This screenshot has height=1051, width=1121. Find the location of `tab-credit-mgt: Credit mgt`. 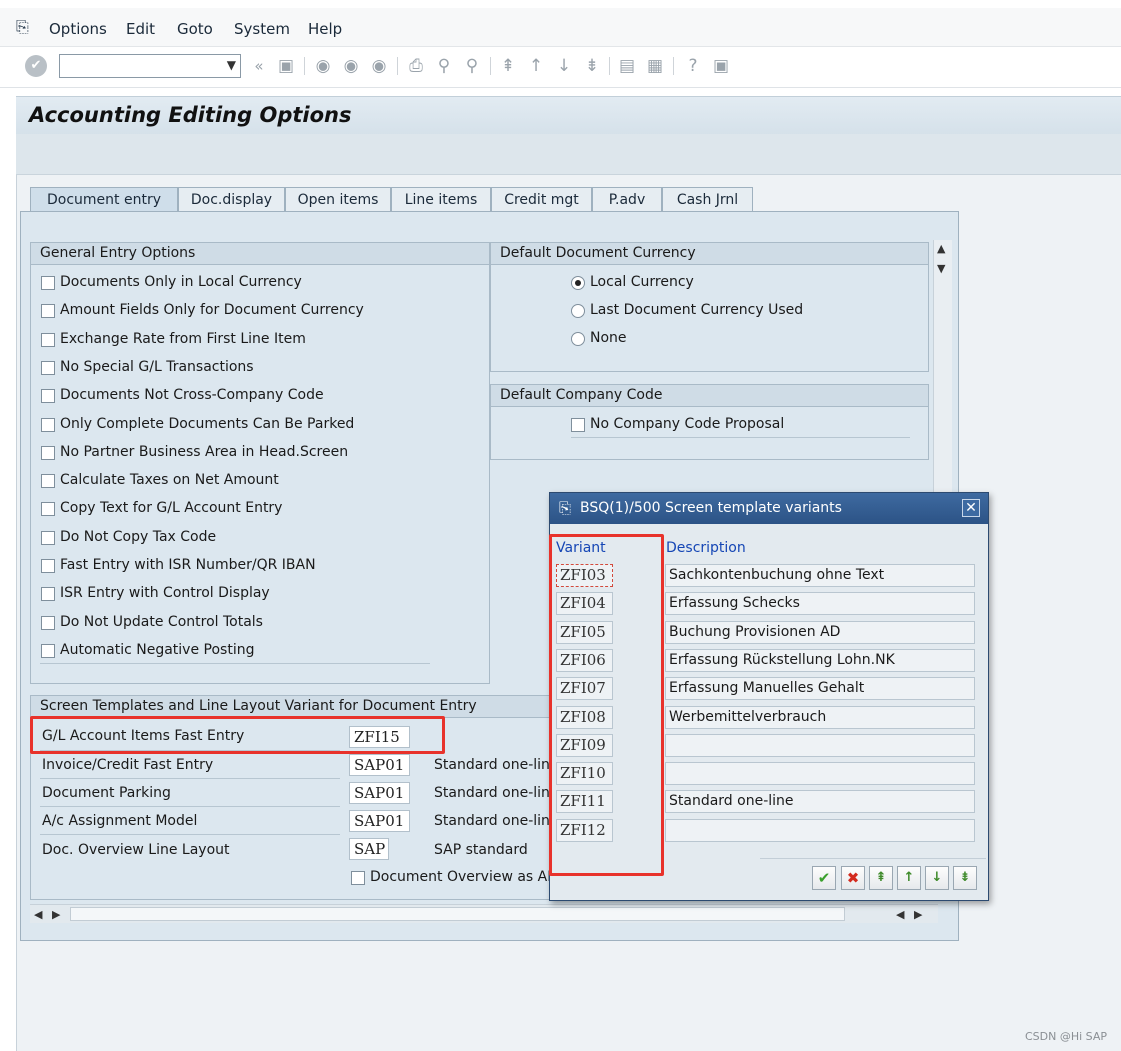

tab-credit-mgt: Credit mgt is located at coordinates (541, 199).